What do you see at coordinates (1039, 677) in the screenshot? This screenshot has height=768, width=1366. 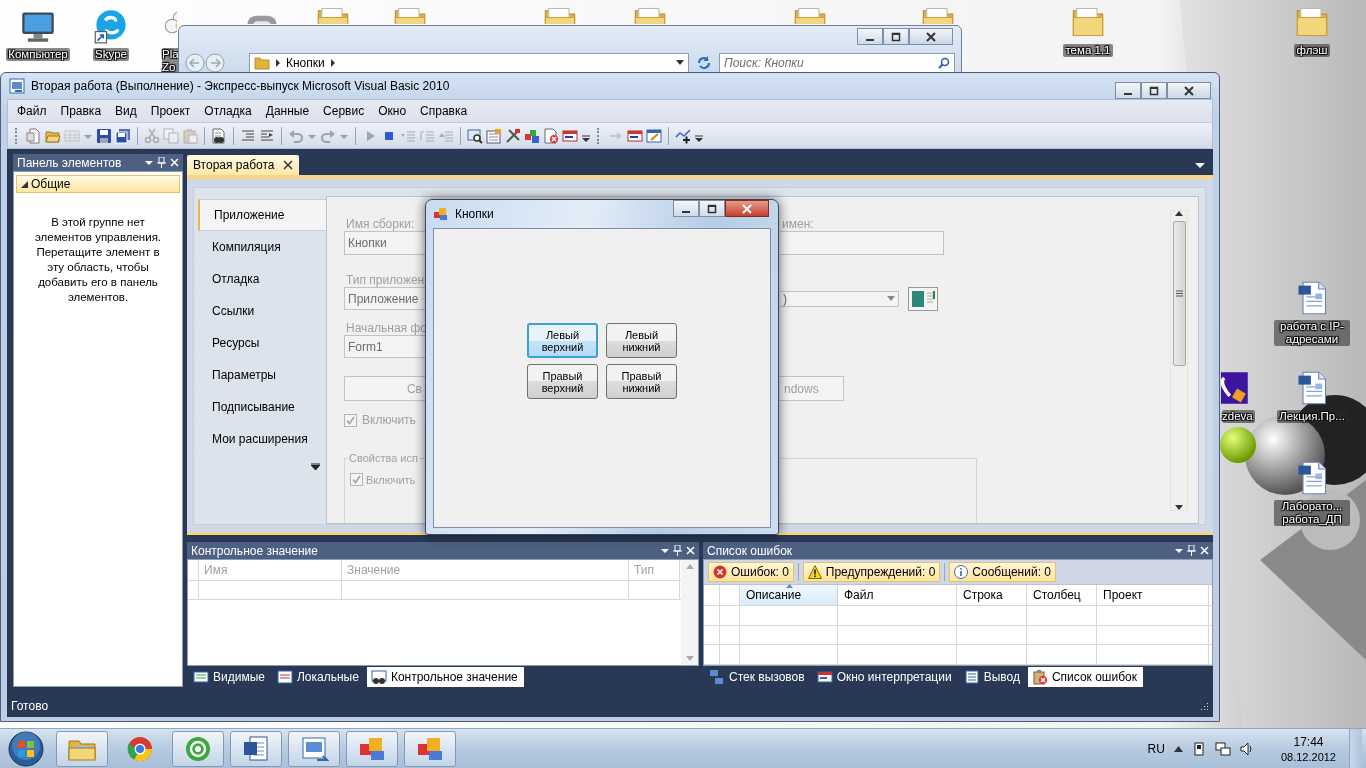 I see `error-list-icon` at bounding box center [1039, 677].